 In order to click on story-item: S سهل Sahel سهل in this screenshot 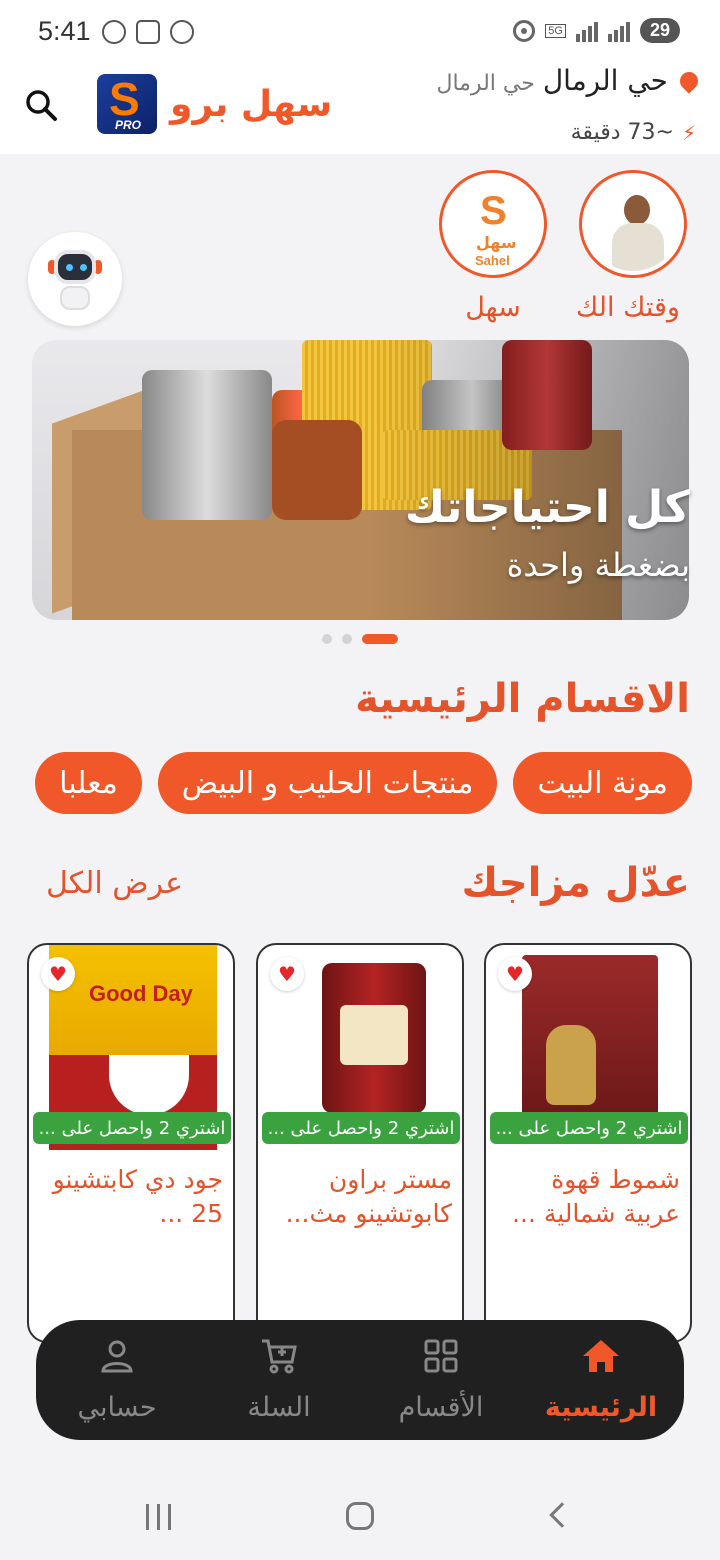, I will do `click(493, 246)`.